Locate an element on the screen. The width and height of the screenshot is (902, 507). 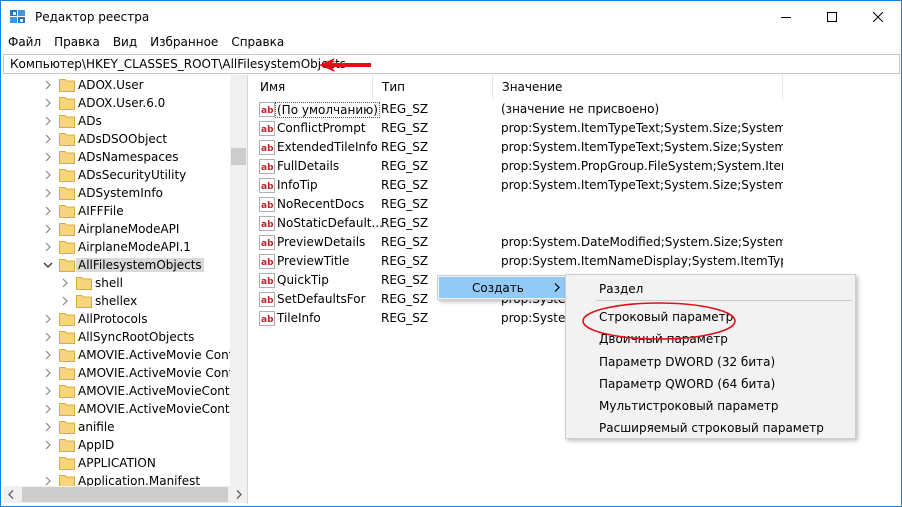
tree-item: AirplaneModeAPI is located at coordinates (117, 229).